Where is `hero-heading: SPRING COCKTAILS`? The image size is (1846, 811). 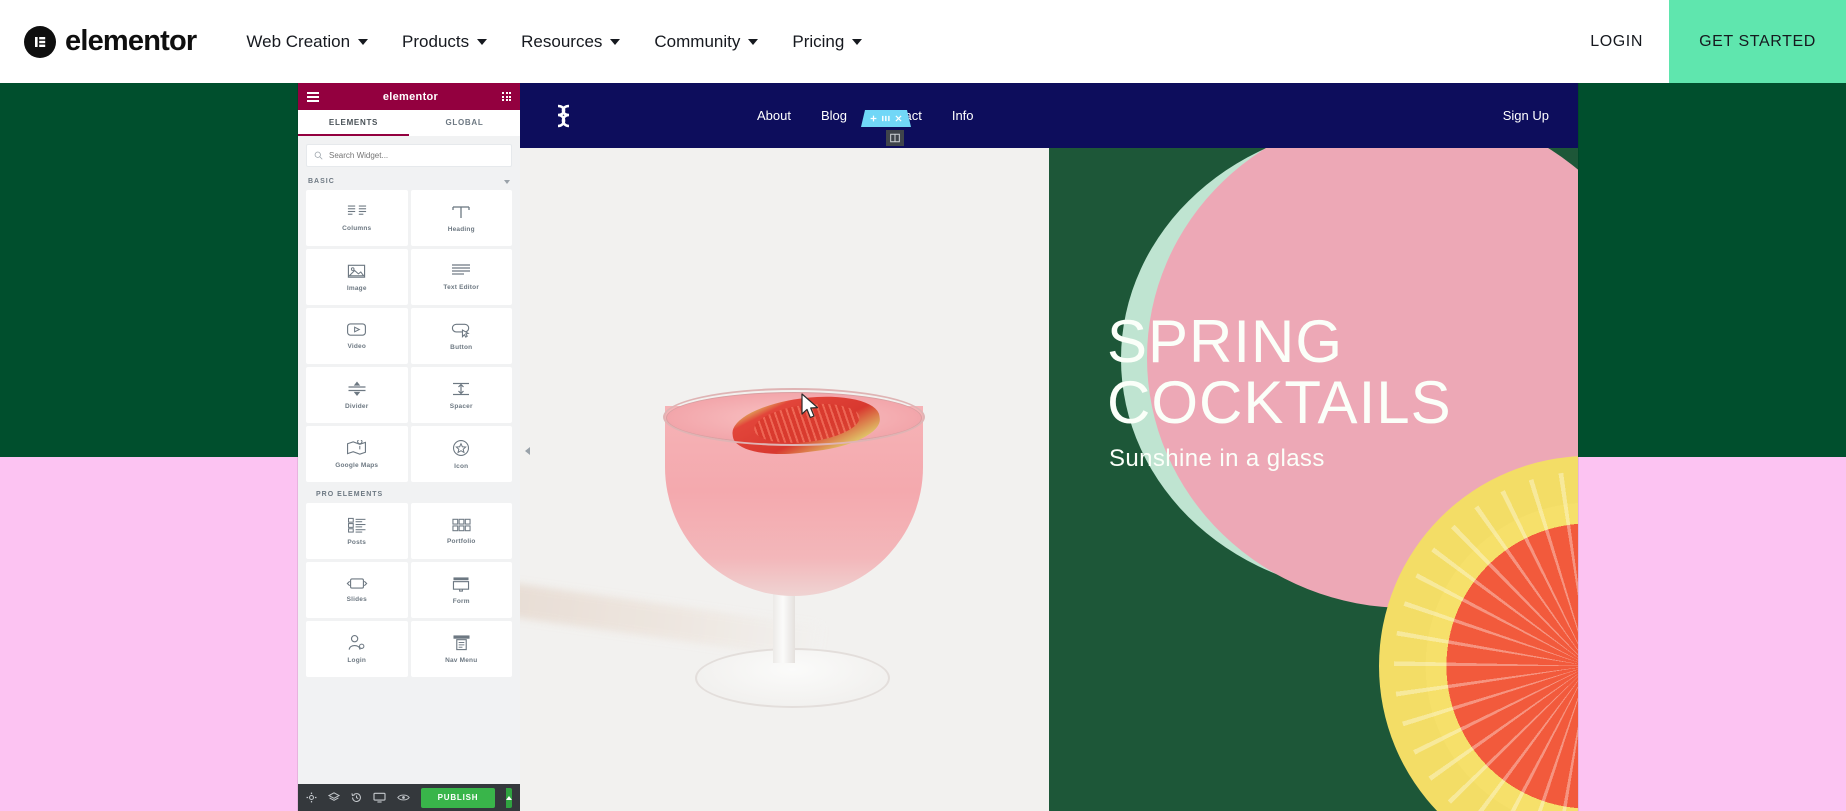
hero-heading: SPRING COCKTAILS is located at coordinates (1279, 372).